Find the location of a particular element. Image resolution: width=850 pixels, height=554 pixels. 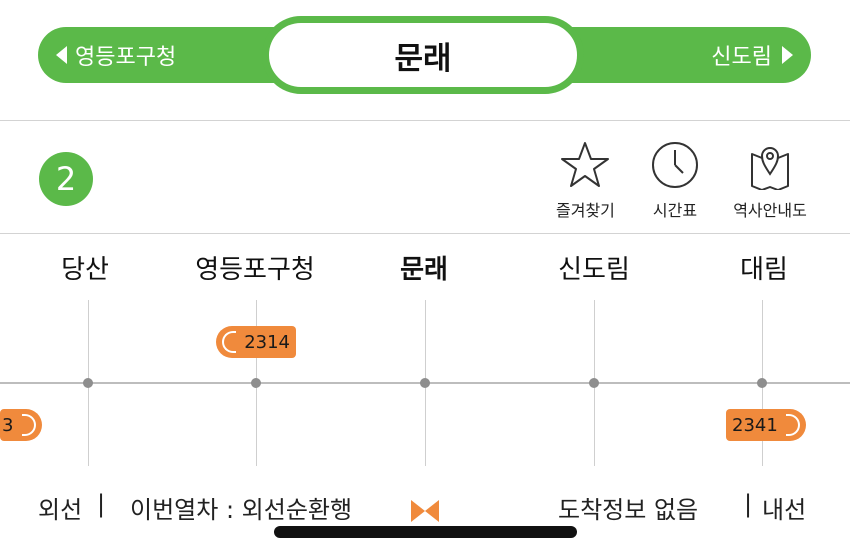

station-label: 당산 is located at coordinates (85, 267).